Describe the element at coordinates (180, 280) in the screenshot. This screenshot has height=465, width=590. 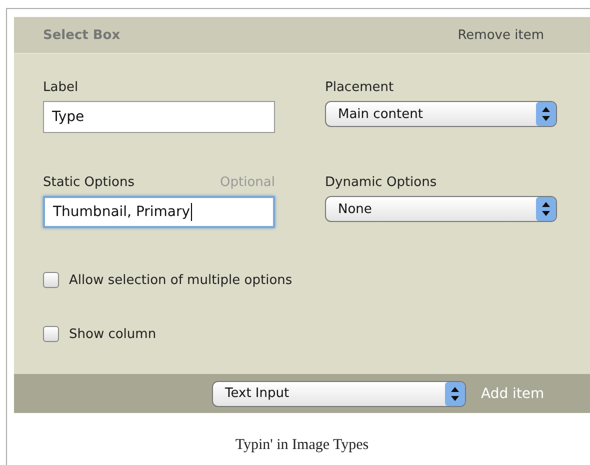
I see `checkbox-label: Allow selection of multiple options` at that location.